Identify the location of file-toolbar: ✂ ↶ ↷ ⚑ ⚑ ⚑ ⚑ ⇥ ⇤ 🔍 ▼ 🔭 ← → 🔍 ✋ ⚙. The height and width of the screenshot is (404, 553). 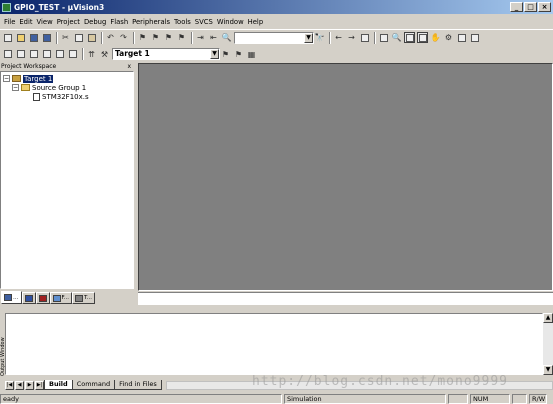
(276, 37).